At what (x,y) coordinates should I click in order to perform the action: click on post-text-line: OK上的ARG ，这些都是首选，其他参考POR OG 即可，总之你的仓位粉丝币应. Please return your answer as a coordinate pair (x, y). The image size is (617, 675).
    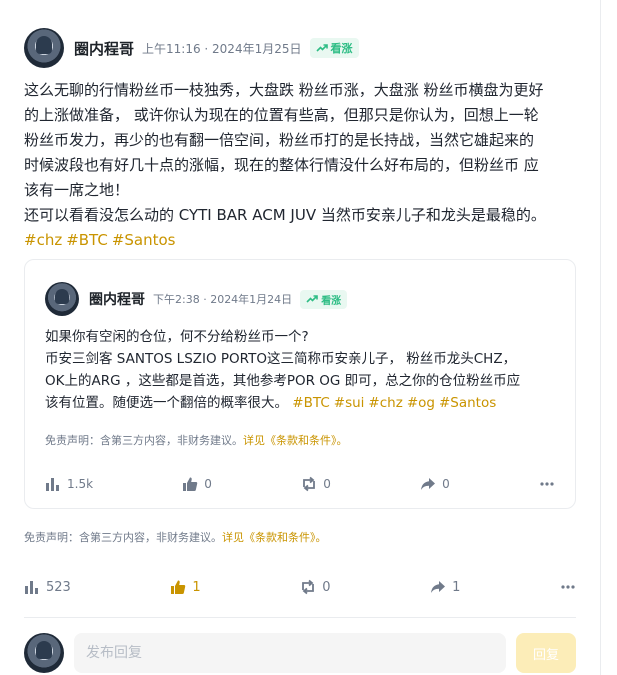
    Looking at the image, I should click on (283, 381).